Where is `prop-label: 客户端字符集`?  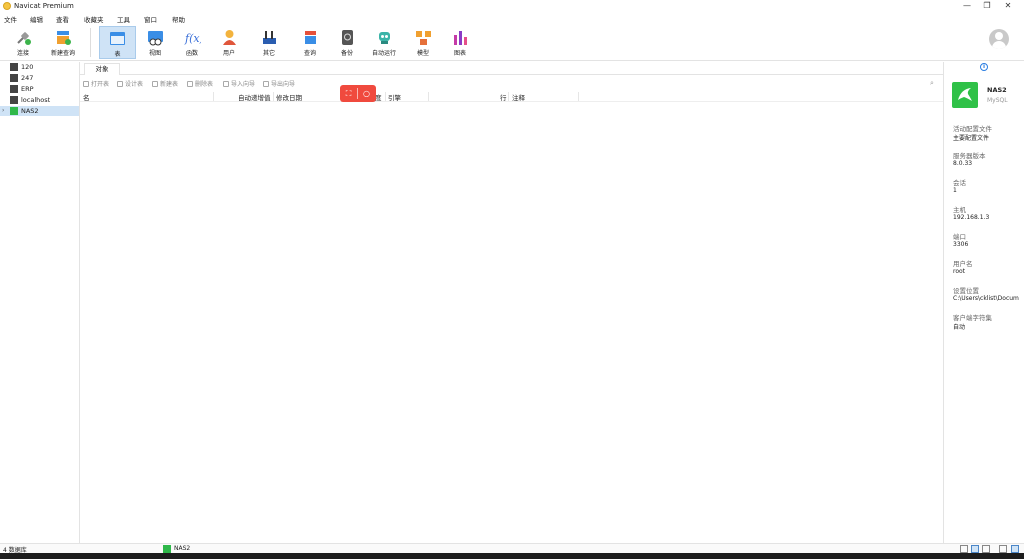
prop-label: 客户端字符集 is located at coordinates (972, 318).